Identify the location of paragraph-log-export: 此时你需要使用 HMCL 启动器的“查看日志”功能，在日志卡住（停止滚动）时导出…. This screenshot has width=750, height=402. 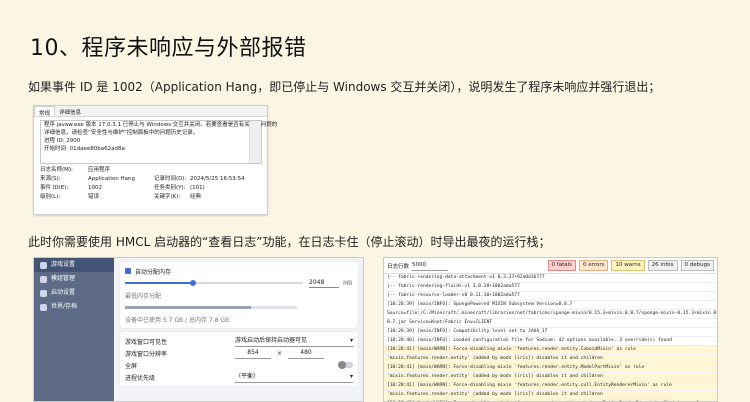
(289, 242).